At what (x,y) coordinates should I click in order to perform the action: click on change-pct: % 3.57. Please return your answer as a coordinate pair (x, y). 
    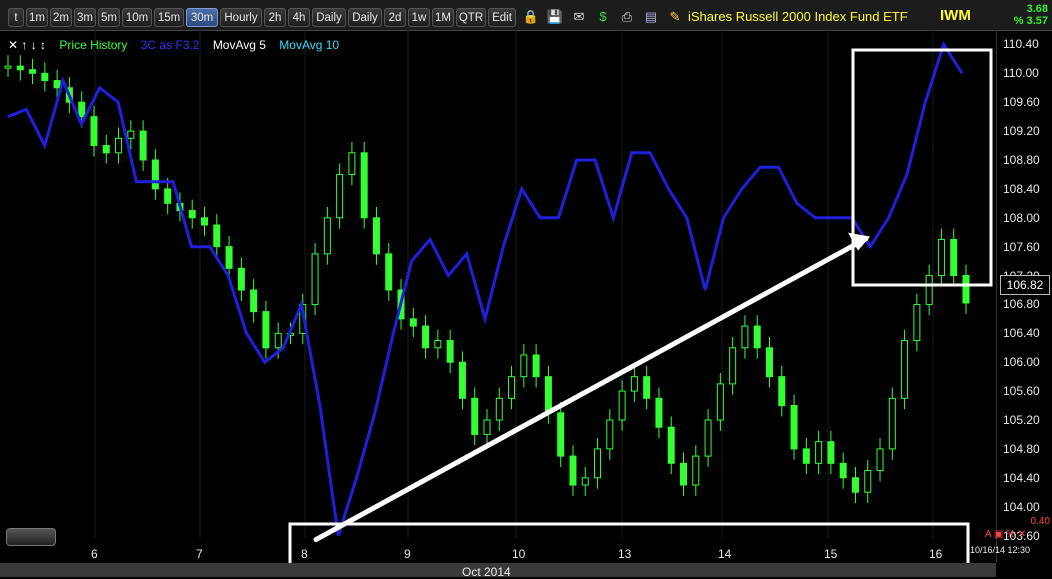
    Looking at the image, I should click on (1030, 21).